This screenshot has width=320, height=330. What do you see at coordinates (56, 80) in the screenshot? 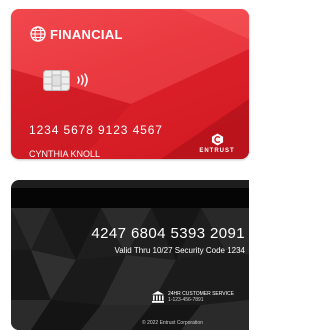
I see `chip-icon` at bounding box center [56, 80].